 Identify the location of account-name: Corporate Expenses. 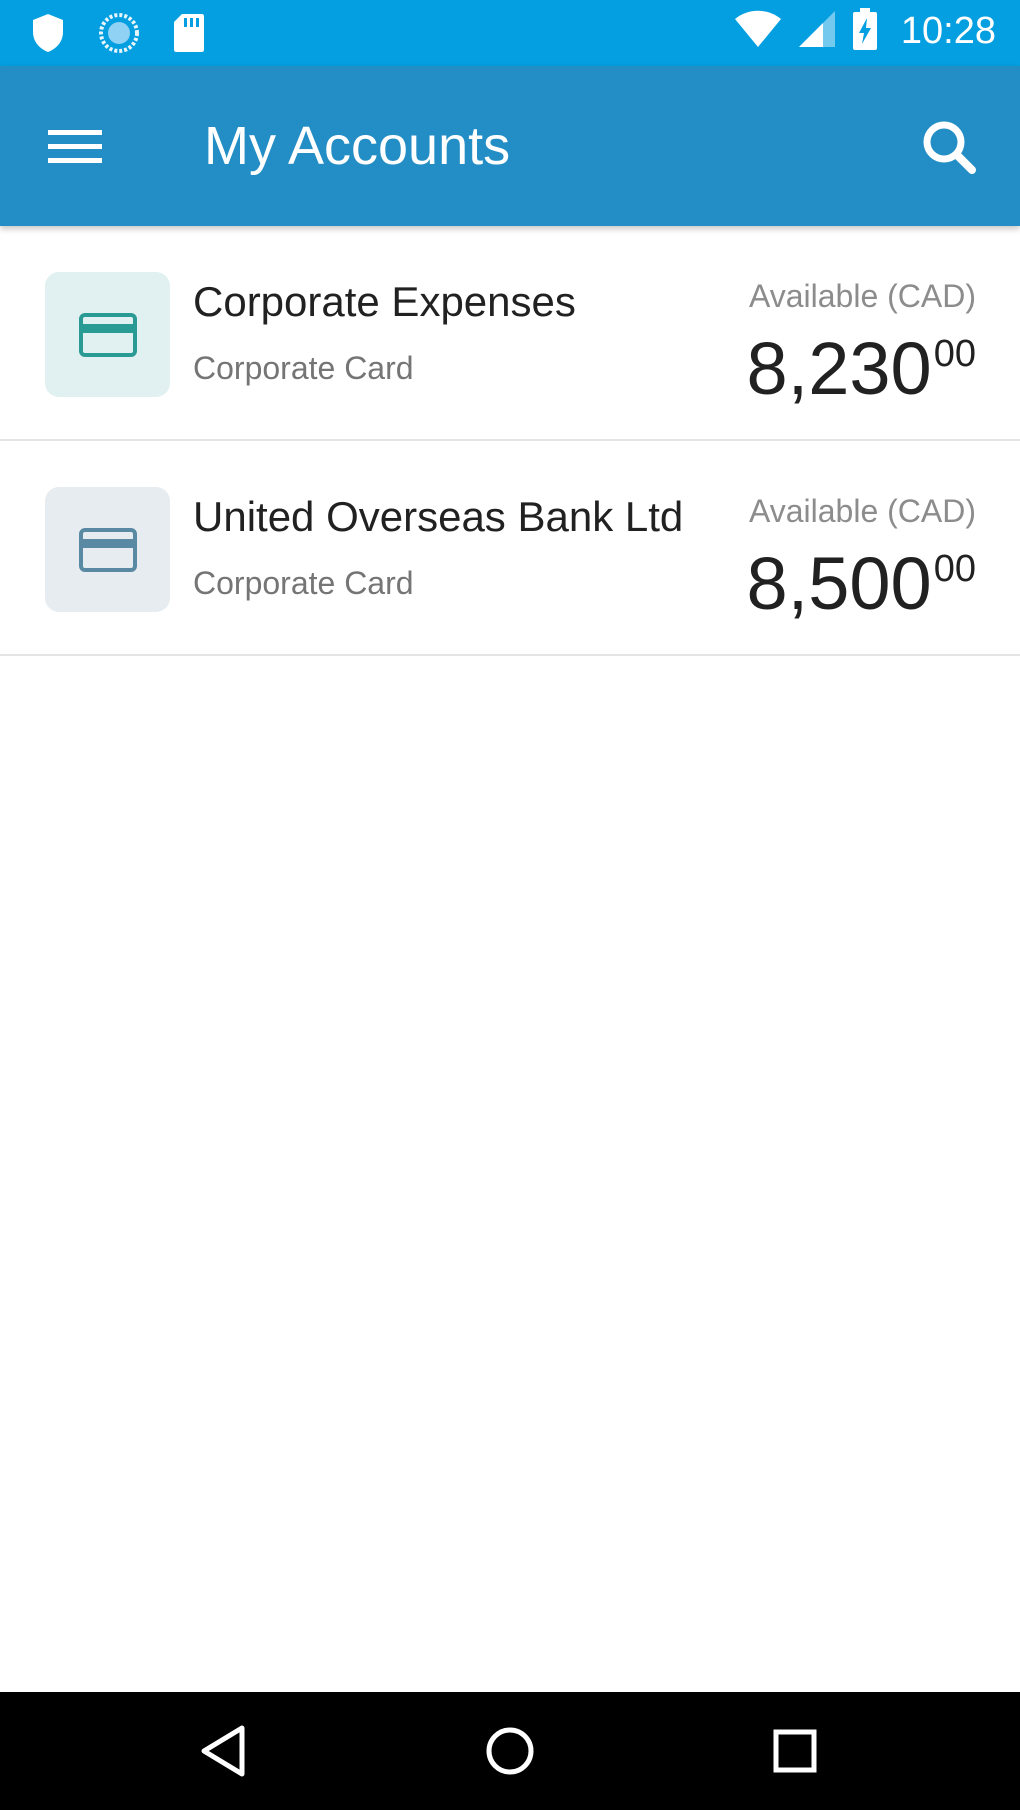
(384, 301).